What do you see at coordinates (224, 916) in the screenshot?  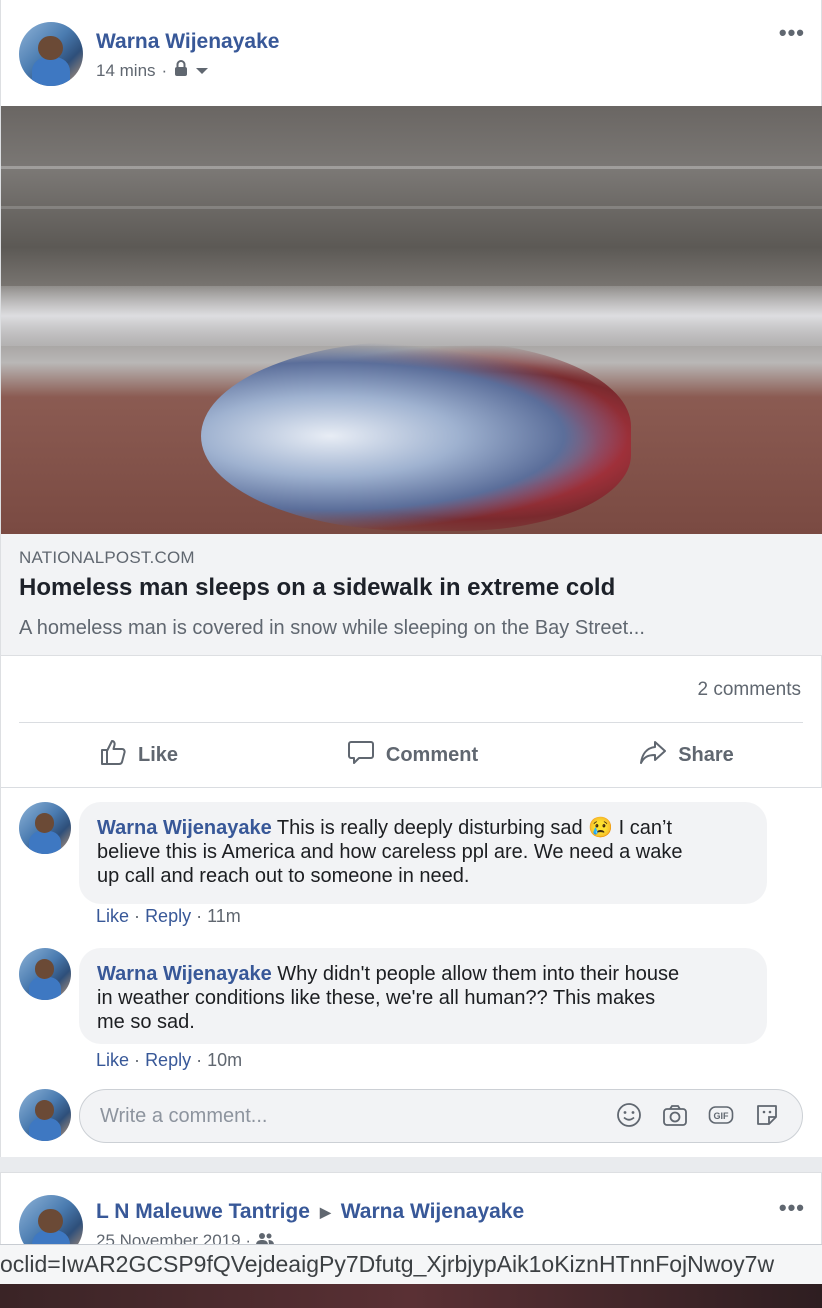 I see `comment-time: 11m` at bounding box center [224, 916].